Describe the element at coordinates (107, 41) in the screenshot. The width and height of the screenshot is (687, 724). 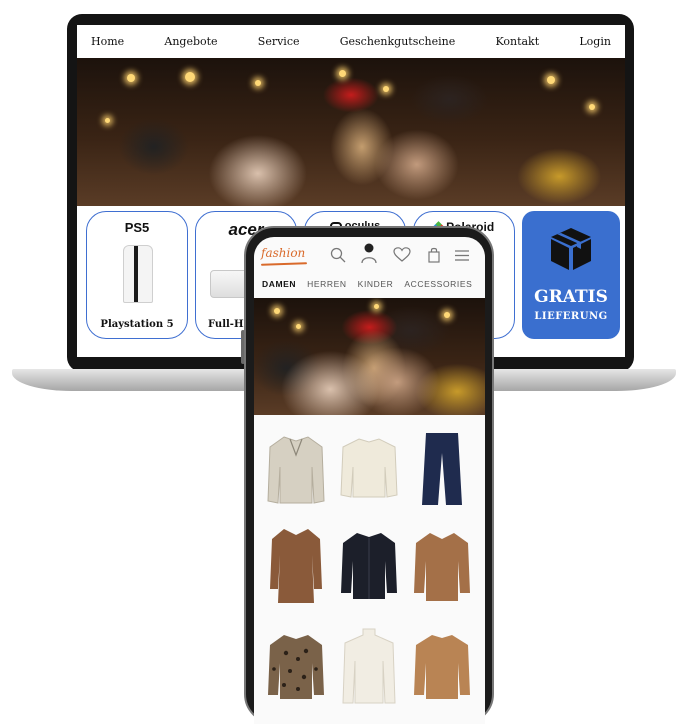
I see `nav-home: Home` at that location.